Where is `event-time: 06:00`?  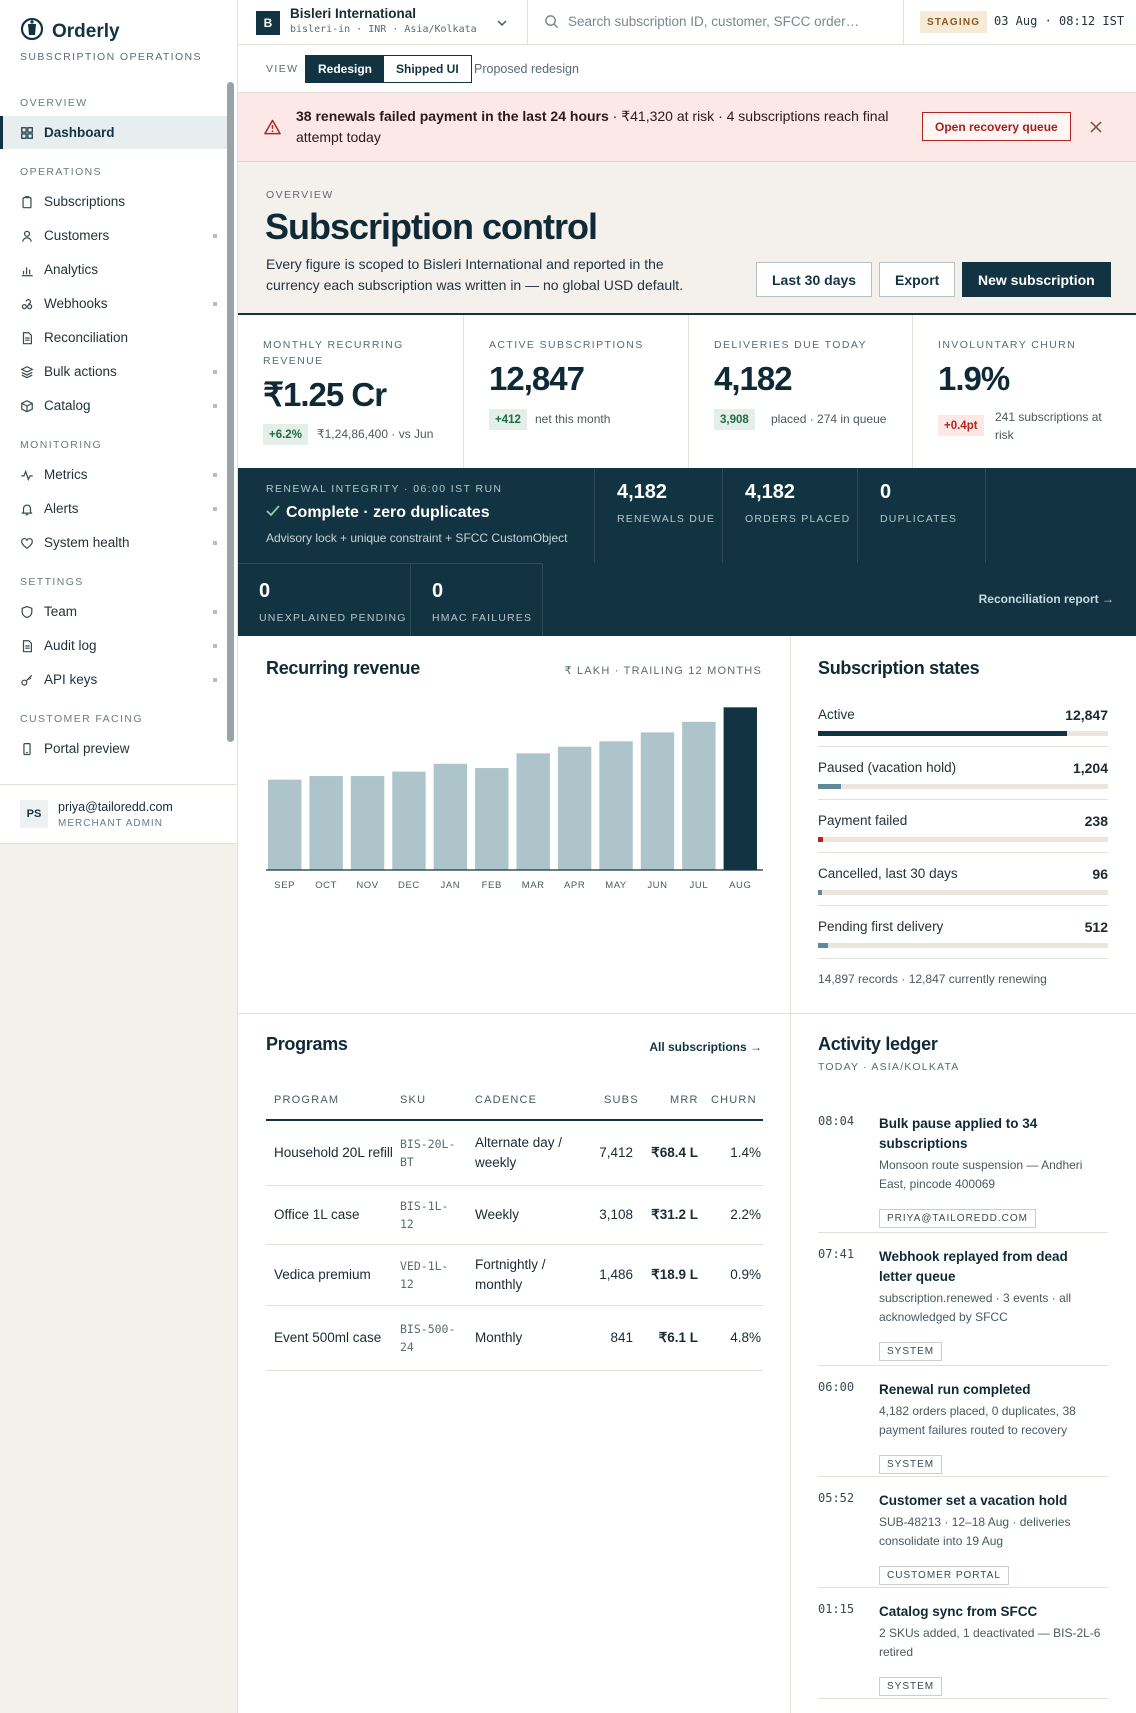 event-time: 06:00 is located at coordinates (836, 1387).